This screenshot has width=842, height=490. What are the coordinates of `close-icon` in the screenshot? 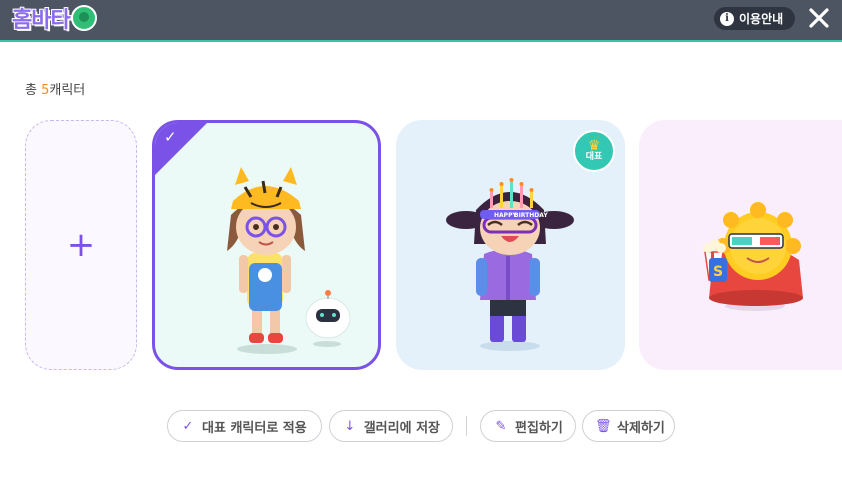 It's located at (819, 18).